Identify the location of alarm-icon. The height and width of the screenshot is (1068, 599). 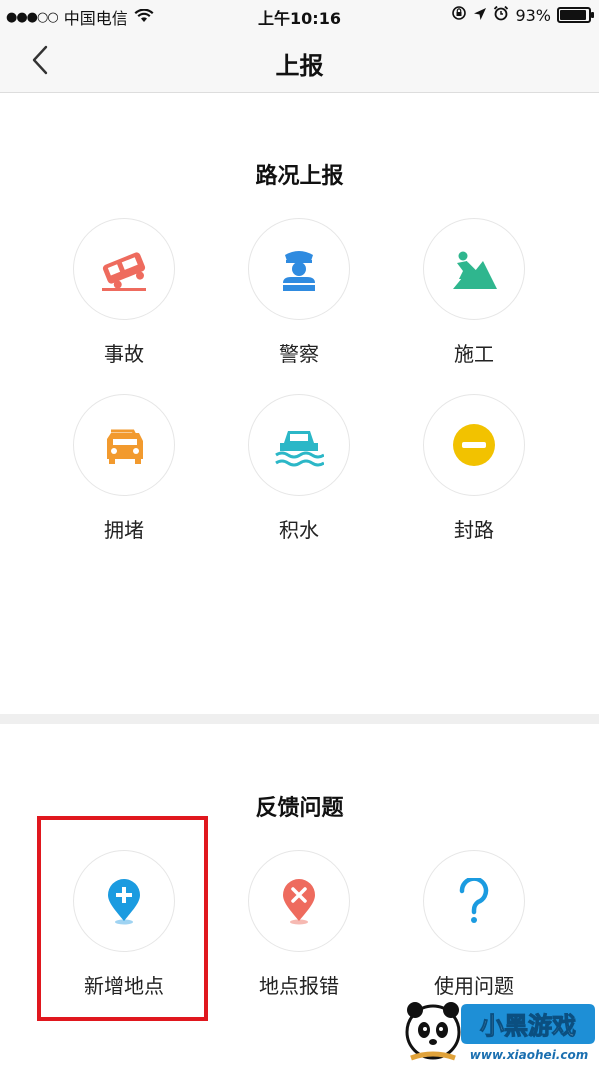
(501, 15).